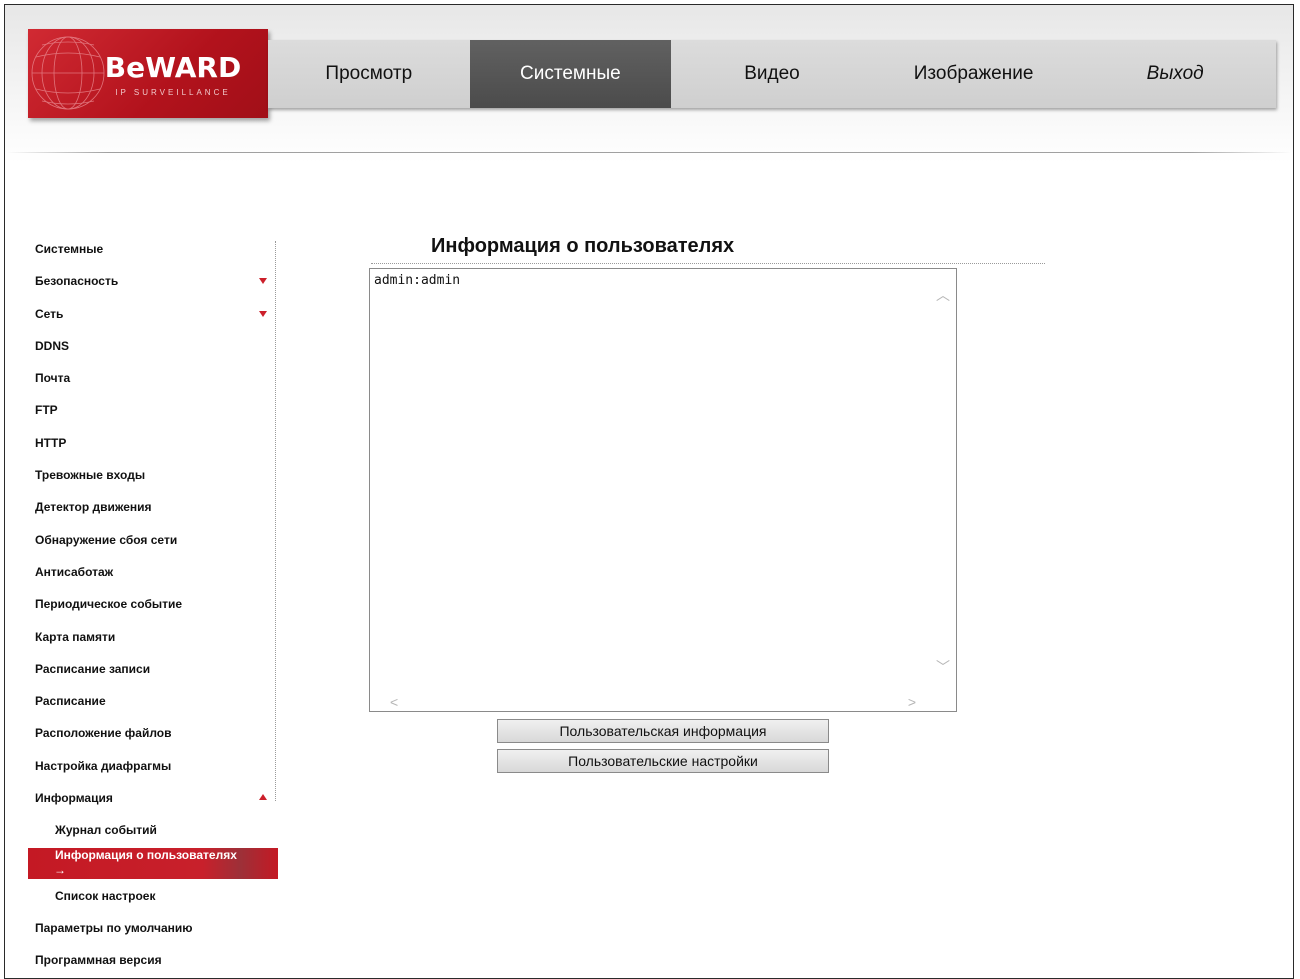 Image resolution: width=1300 pixels, height=979 pixels. What do you see at coordinates (153, 410) in the screenshot?
I see `sidebar-item-ftp: FTP` at bounding box center [153, 410].